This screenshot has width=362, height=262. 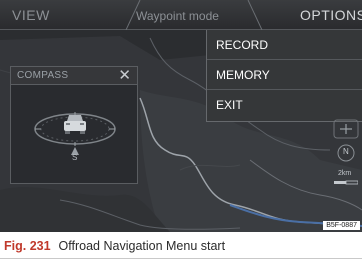 I want to click on menu-item-memory: MEMORY, so click(x=284, y=75).